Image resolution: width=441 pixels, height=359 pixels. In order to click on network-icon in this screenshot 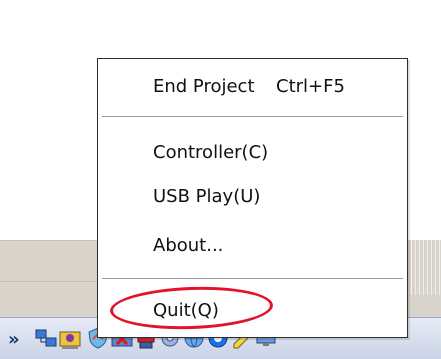, I will do `click(46, 338)`.